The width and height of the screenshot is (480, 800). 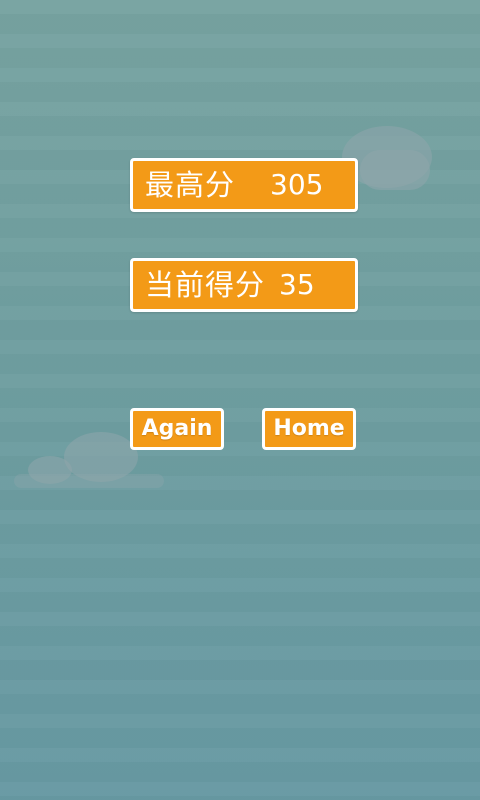 What do you see at coordinates (309, 429) in the screenshot?
I see `home-button: Home` at bounding box center [309, 429].